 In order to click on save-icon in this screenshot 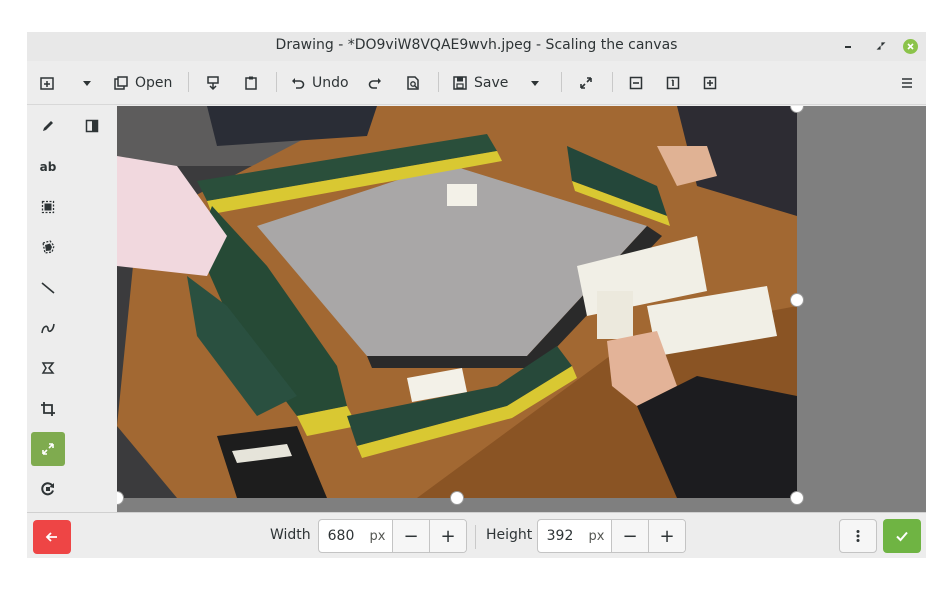, I will do `click(460, 83)`.